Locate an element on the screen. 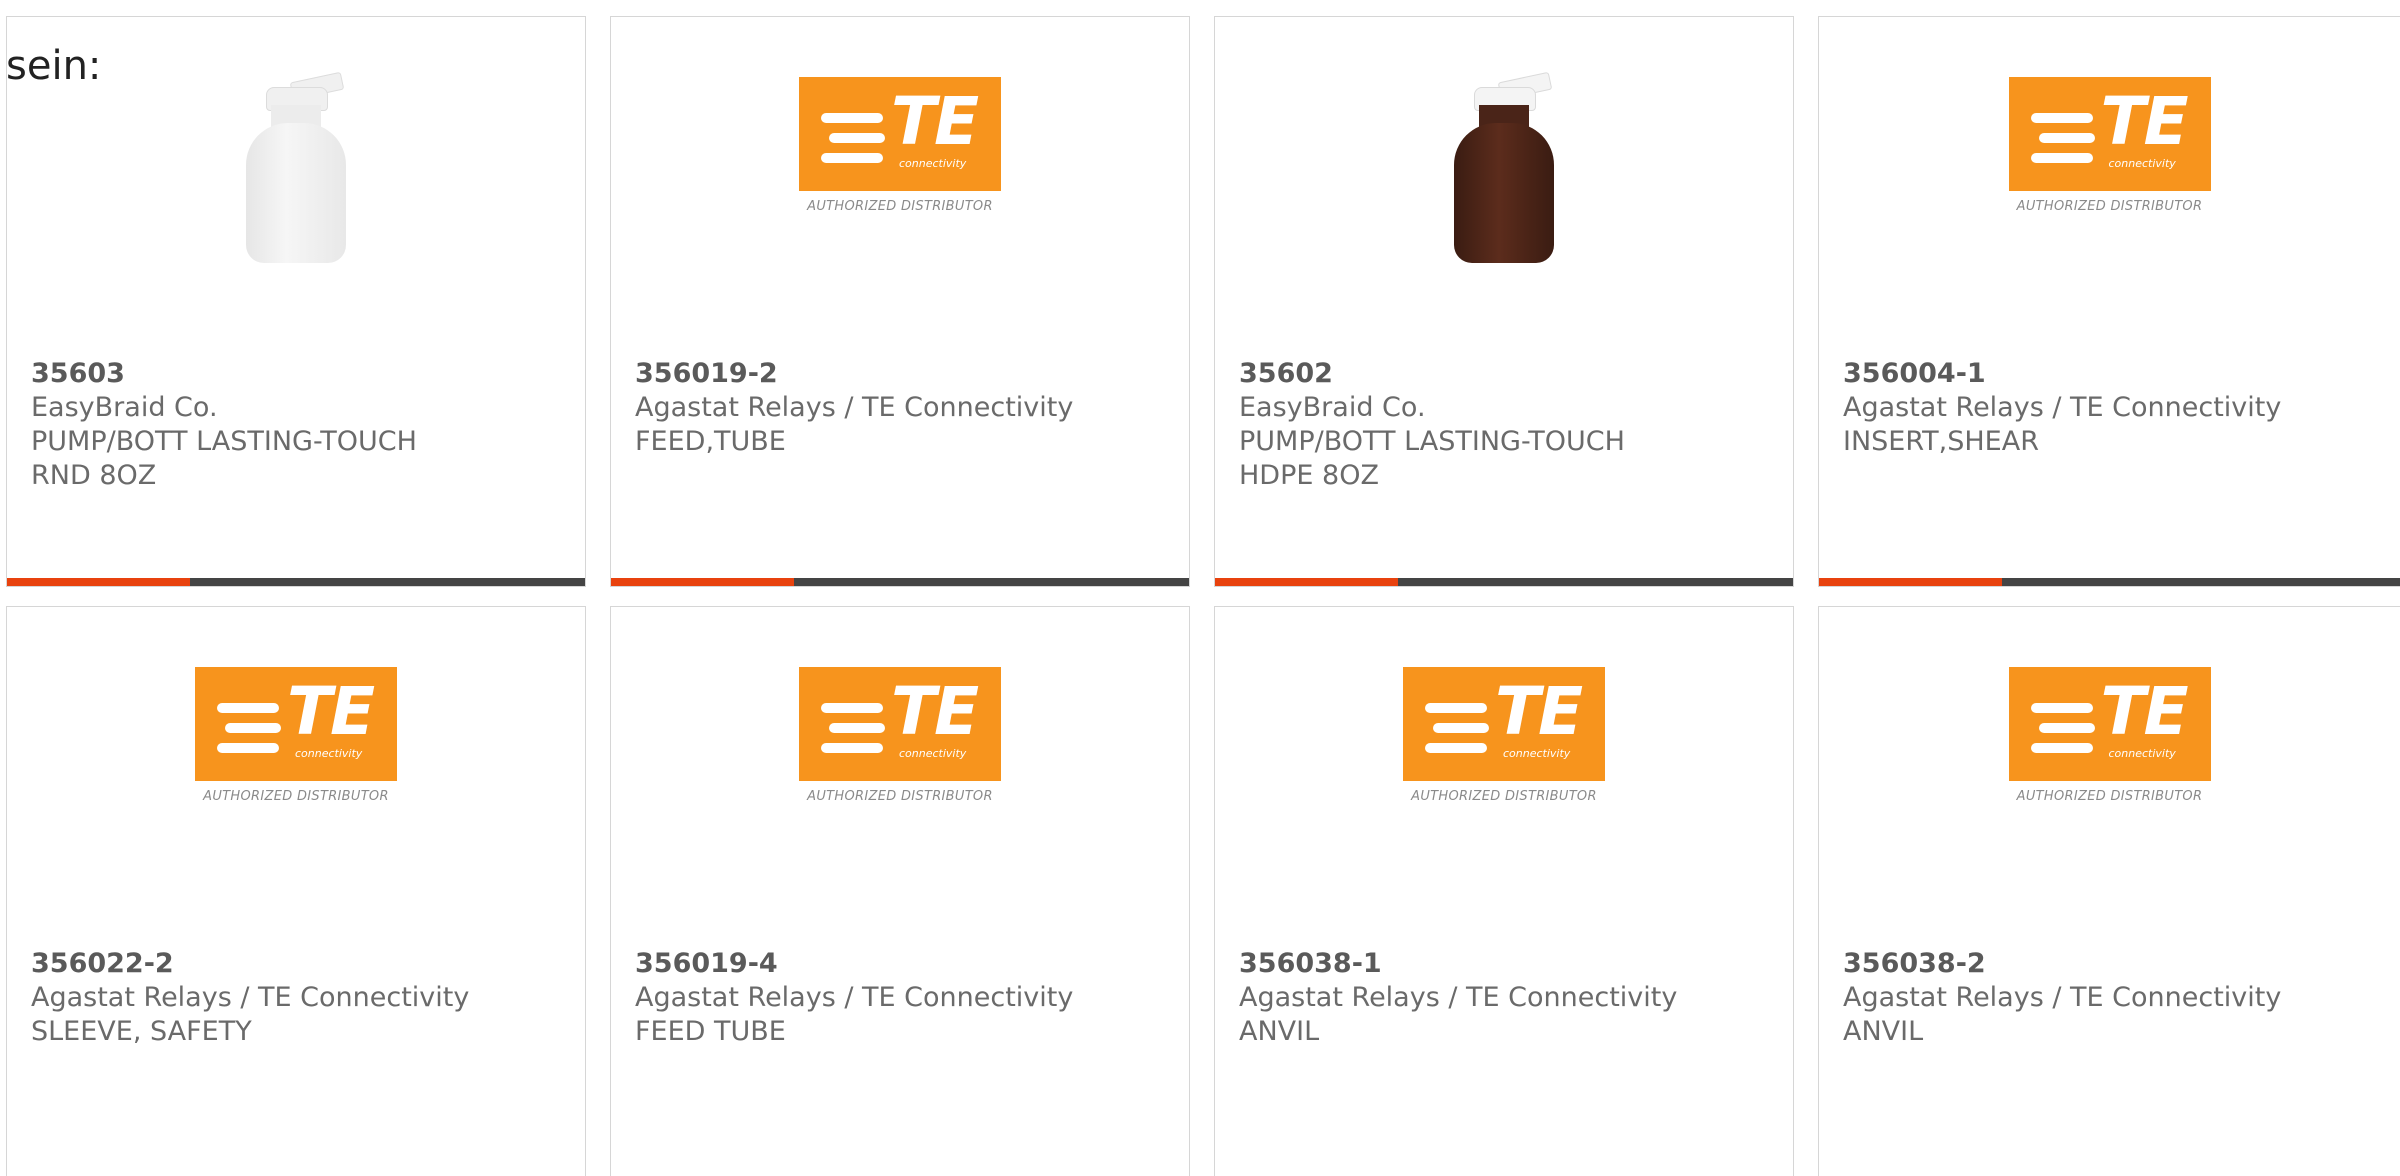  description-line-1: FEED,TUBE is located at coordinates (710, 441).